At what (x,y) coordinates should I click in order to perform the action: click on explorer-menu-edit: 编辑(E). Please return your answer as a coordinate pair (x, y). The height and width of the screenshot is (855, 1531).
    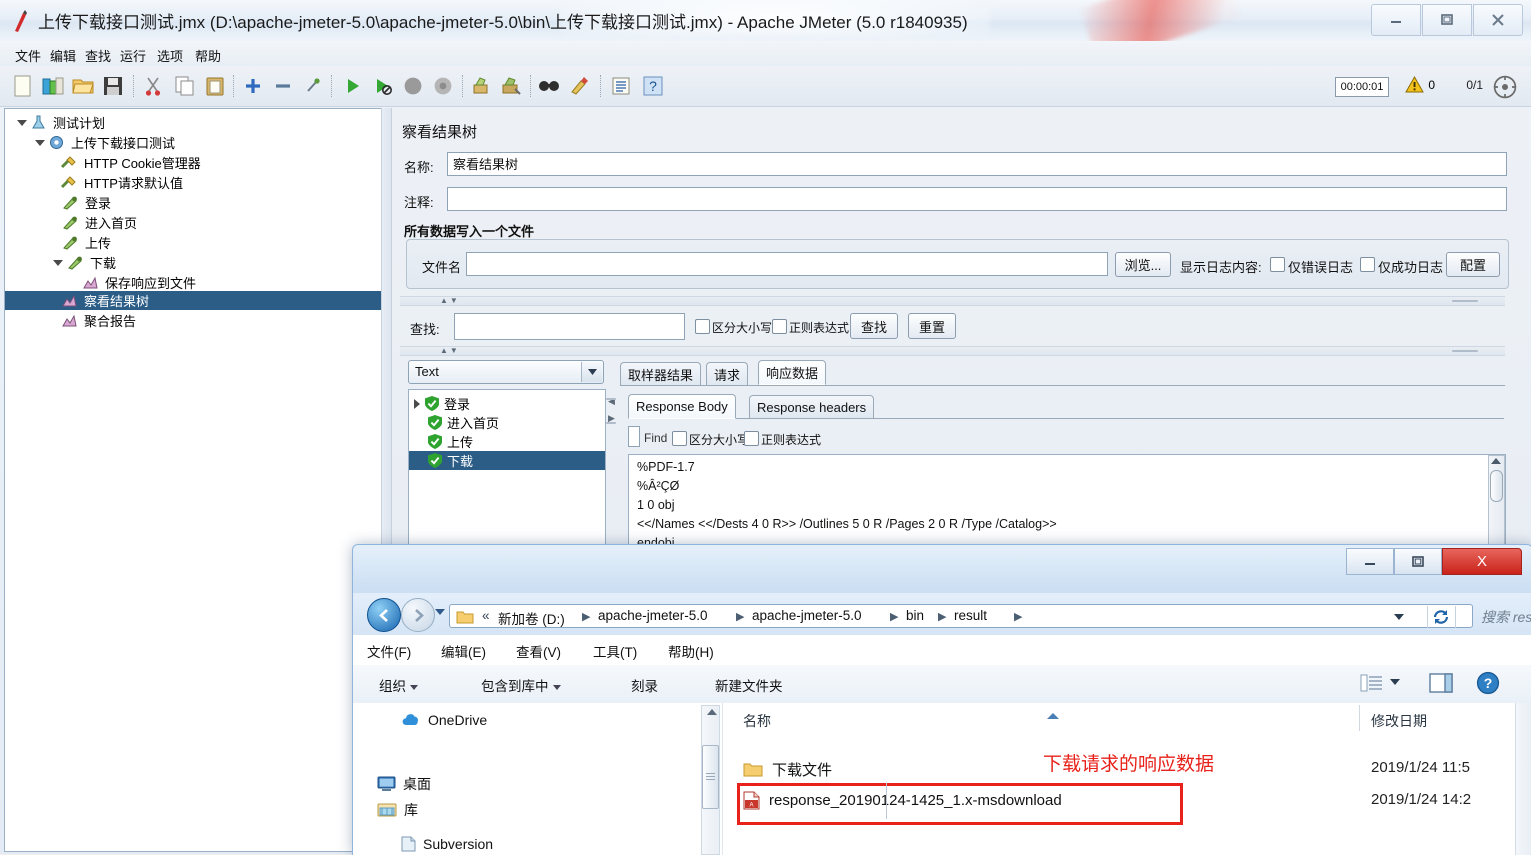
    Looking at the image, I should click on (463, 651).